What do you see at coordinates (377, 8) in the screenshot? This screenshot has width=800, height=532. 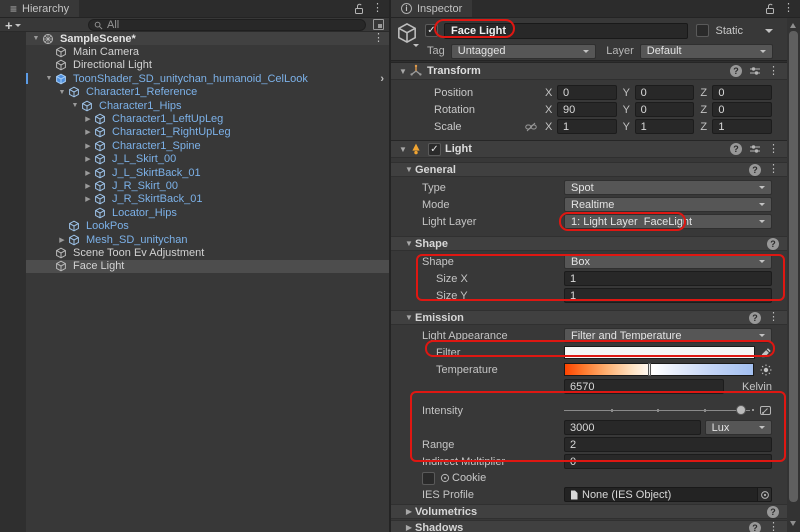 I see `hierarchy-menu-icon: ⋮` at bounding box center [377, 8].